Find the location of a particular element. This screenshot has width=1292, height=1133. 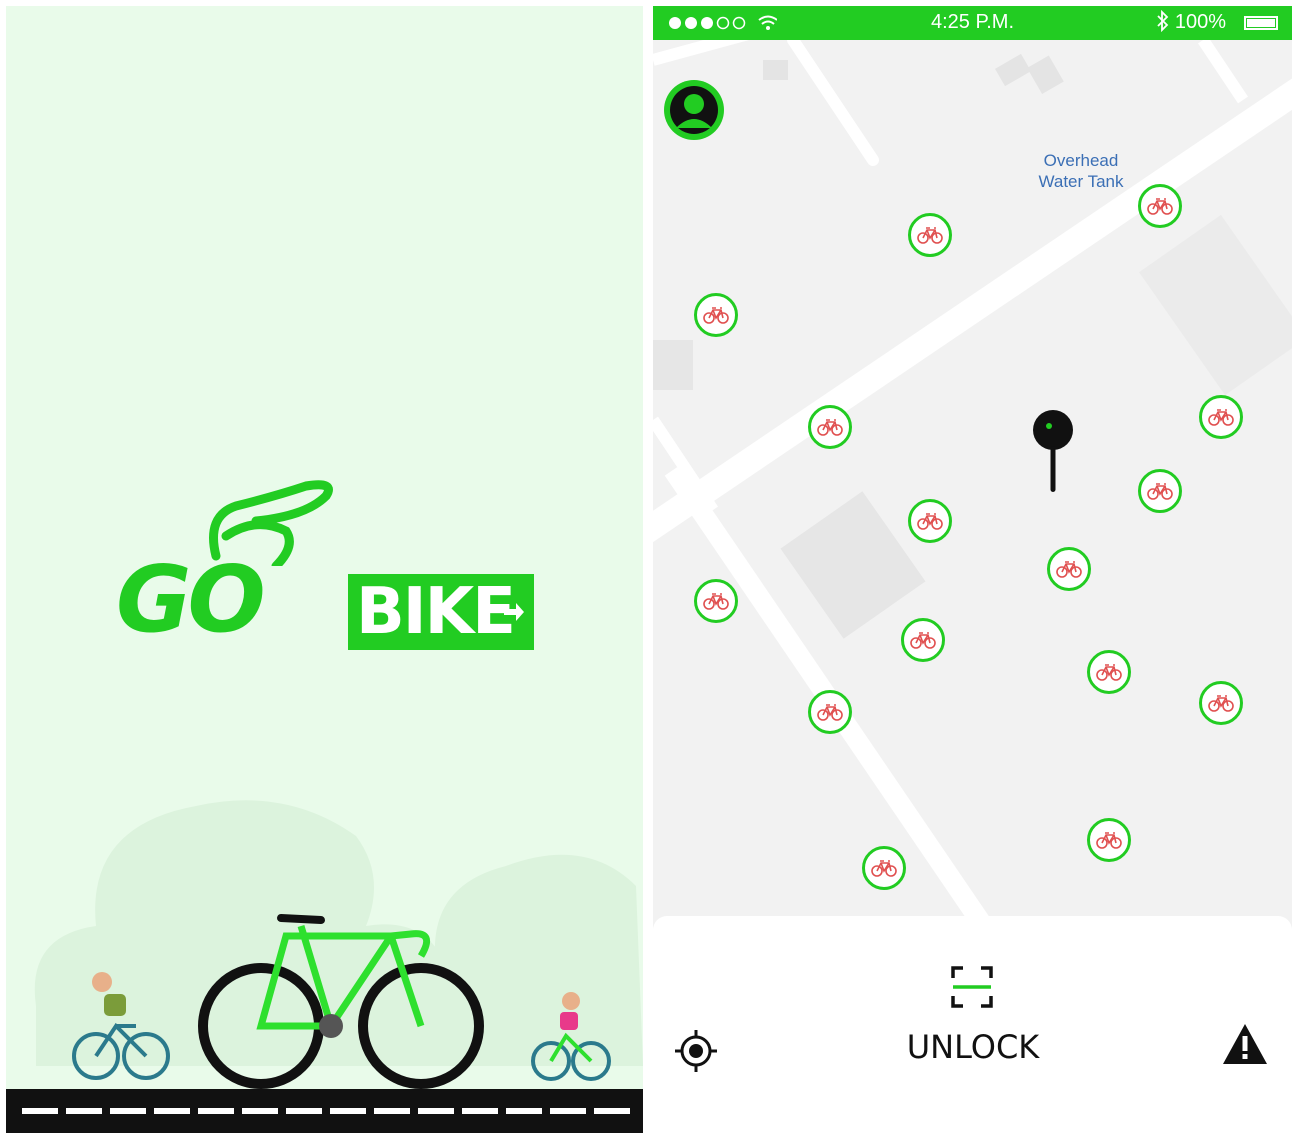

scan-icon is located at coordinates (972, 987).